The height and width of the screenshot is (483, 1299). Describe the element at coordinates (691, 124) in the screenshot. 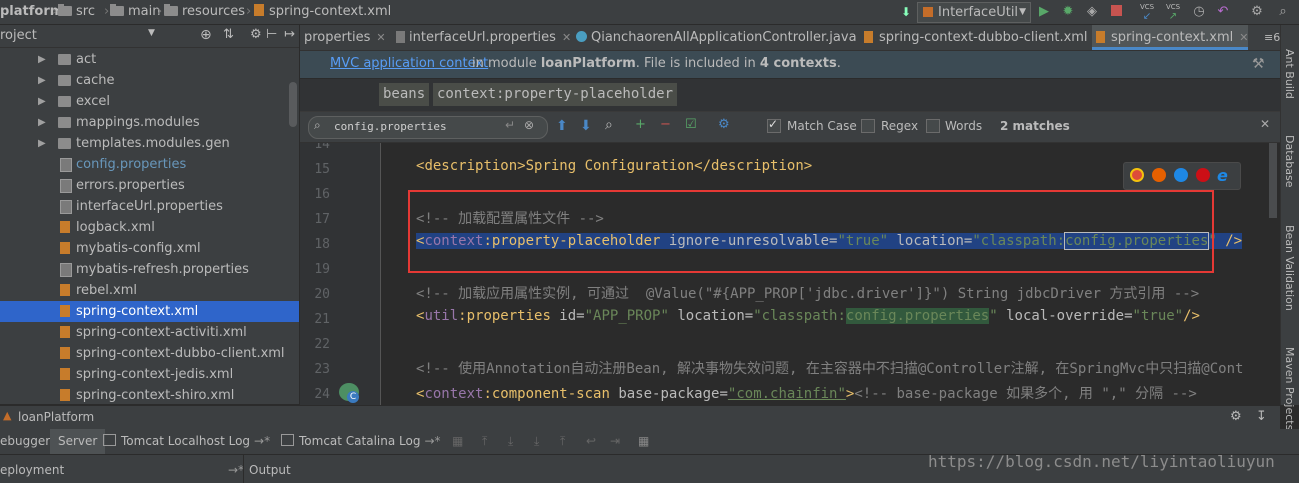

I see `select-all-occurrences-icon: ☑` at that location.